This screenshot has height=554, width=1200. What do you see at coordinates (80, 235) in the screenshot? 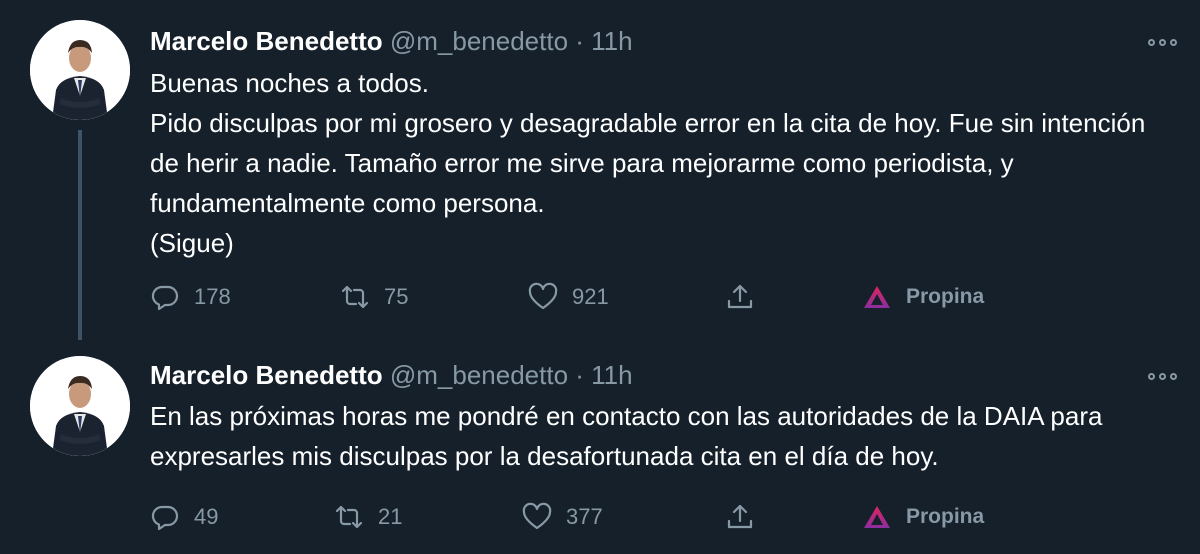
I see `thread-connector` at bounding box center [80, 235].